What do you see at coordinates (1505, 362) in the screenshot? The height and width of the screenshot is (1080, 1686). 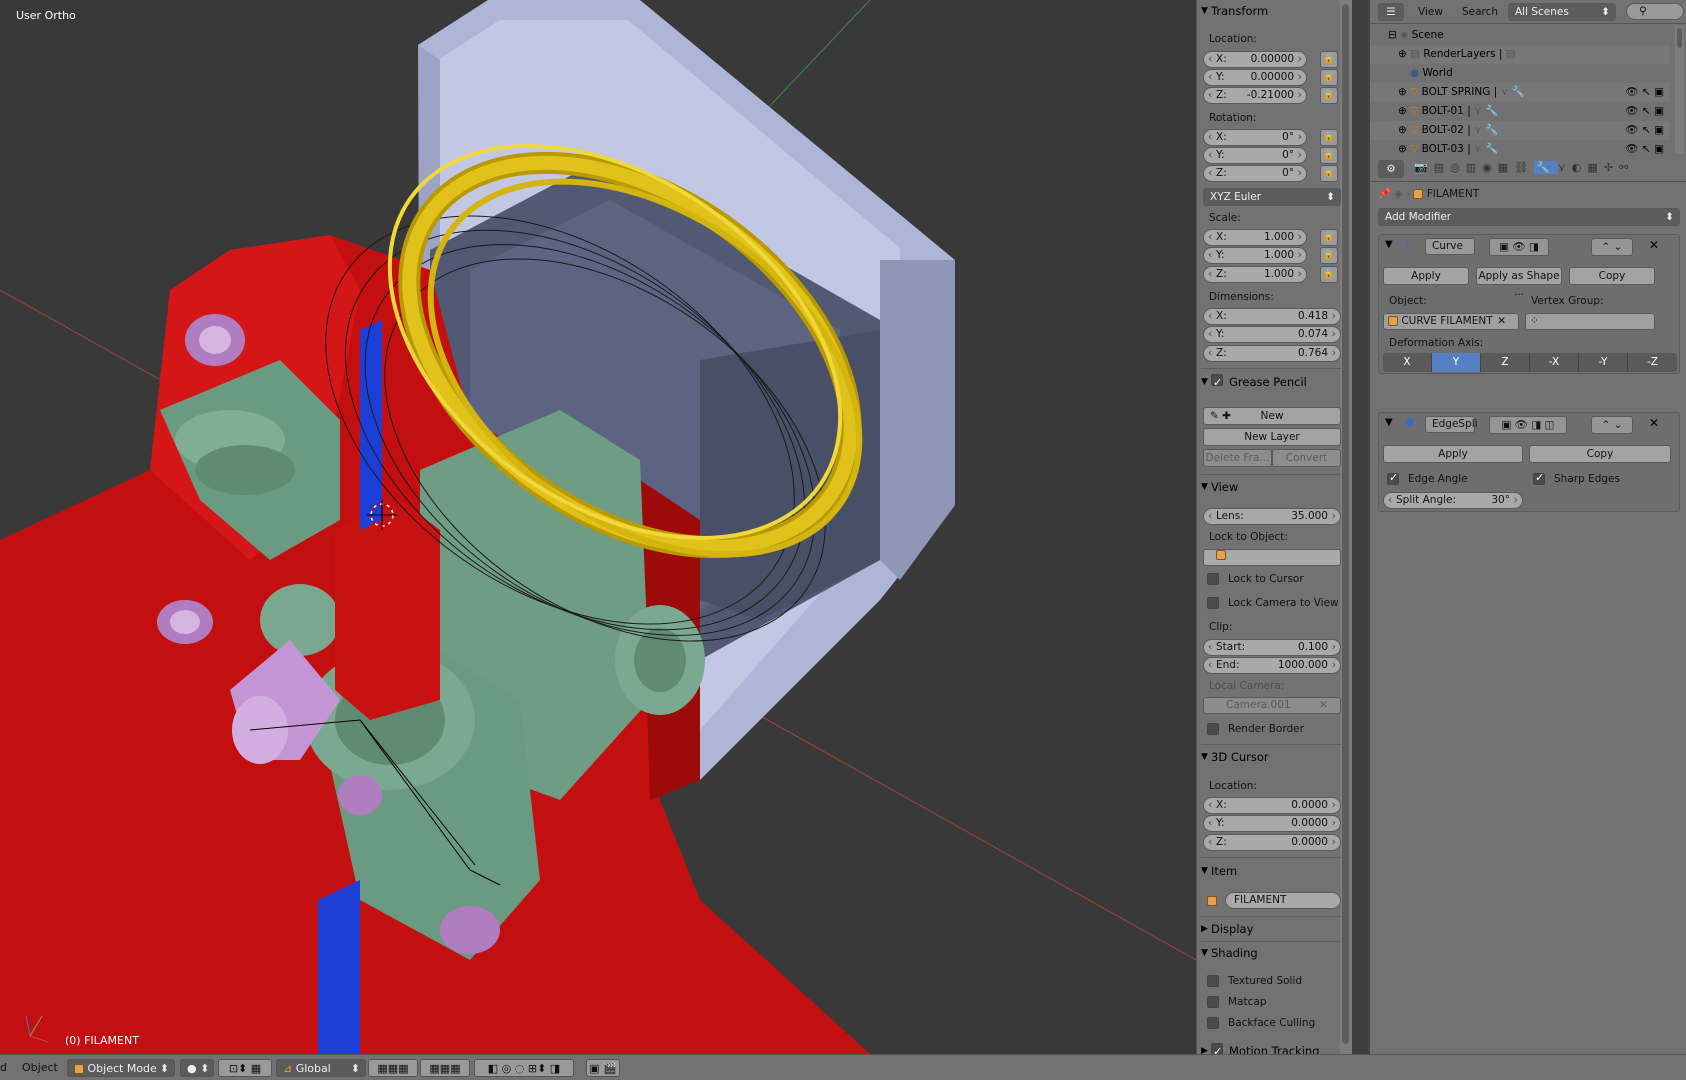 I see `axis-z-button: Z` at bounding box center [1505, 362].